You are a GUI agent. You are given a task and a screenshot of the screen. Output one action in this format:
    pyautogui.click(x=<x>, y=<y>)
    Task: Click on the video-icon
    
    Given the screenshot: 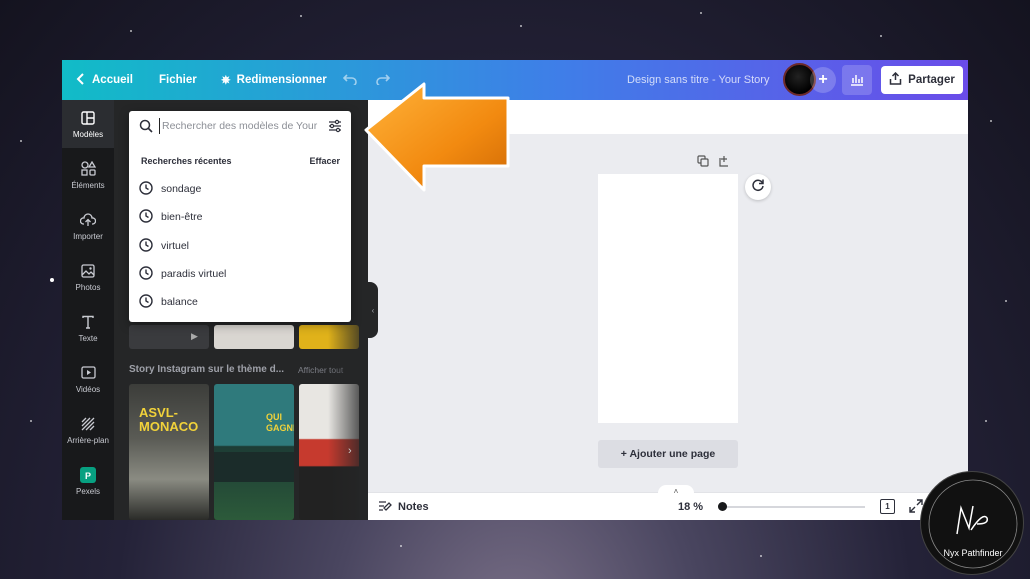 What is the action you would take?
    pyautogui.click(x=88, y=373)
    